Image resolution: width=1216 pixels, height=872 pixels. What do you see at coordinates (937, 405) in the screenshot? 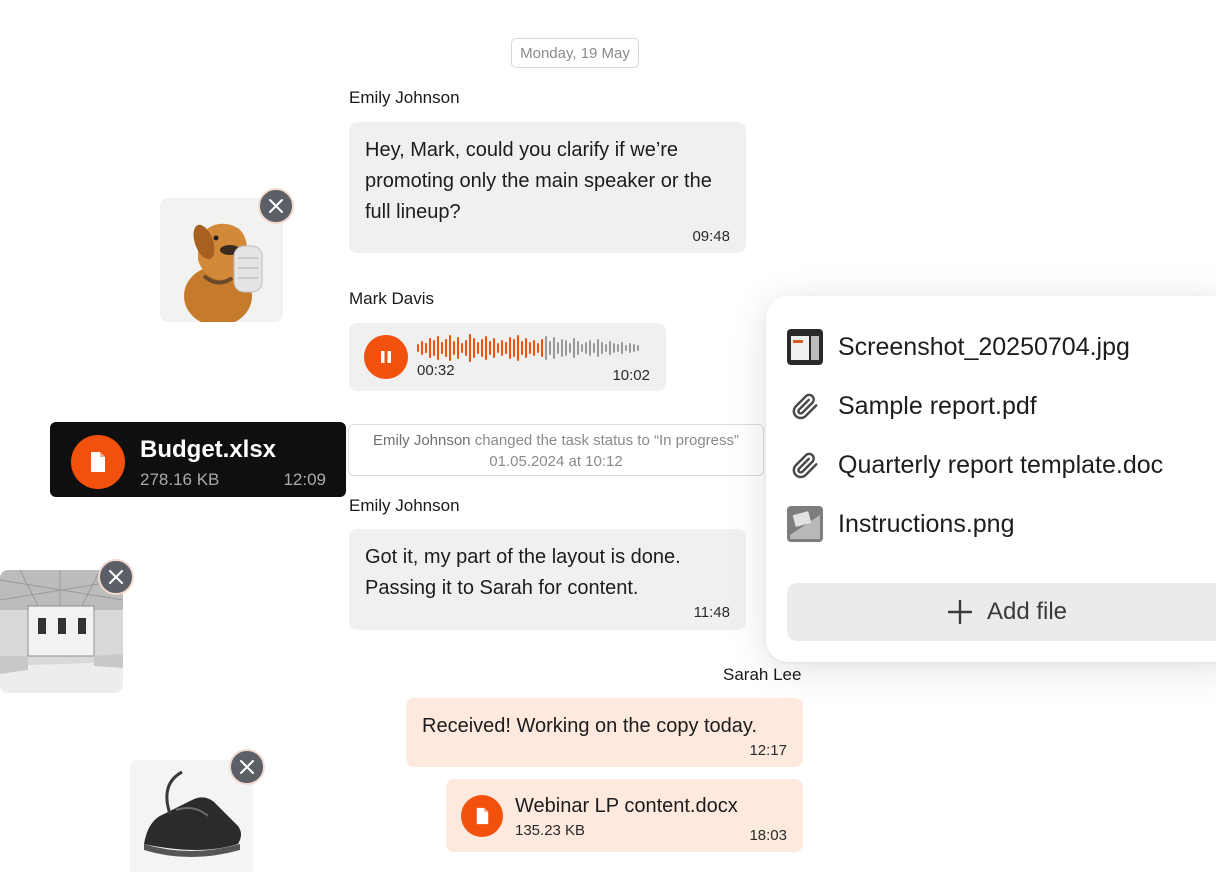
I see `attachment-name: Sample report.pdf` at bounding box center [937, 405].